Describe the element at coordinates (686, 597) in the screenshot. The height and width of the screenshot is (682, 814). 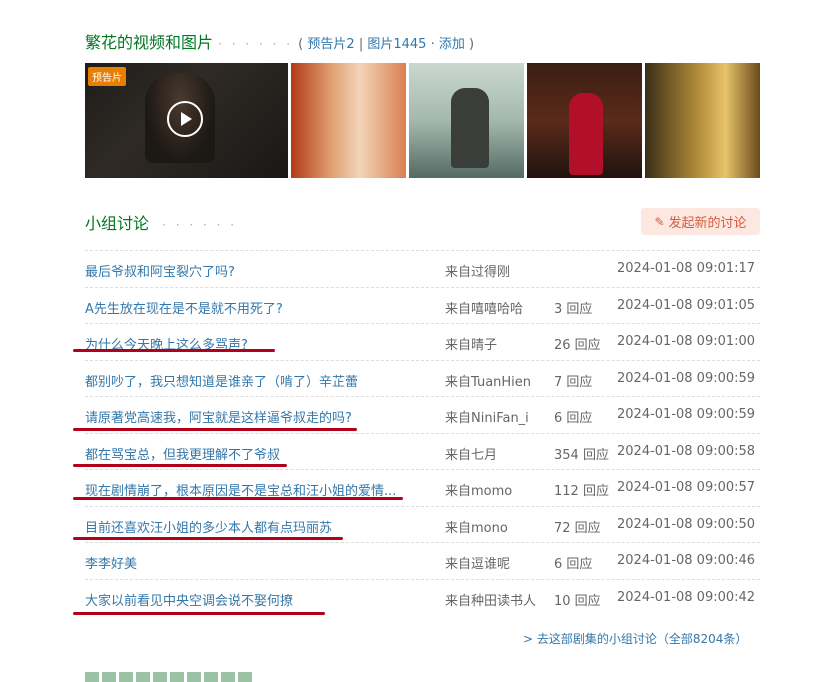
I see `post-time: 2024-01-08 09:00:42` at that location.